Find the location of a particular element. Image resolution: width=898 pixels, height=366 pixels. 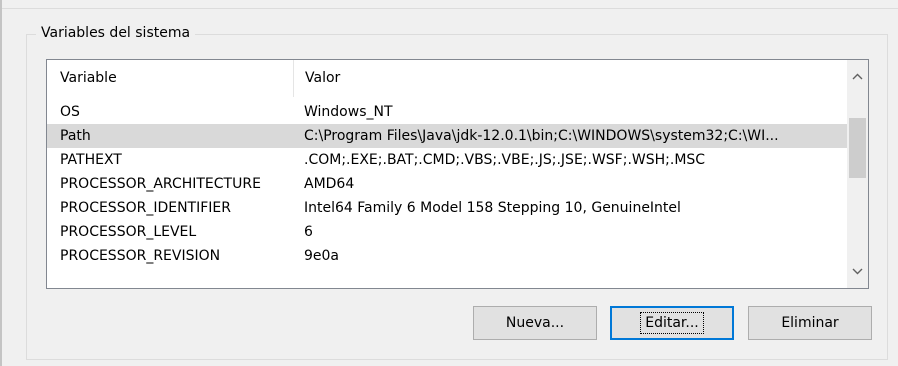

row-value: 6 is located at coordinates (308, 232).